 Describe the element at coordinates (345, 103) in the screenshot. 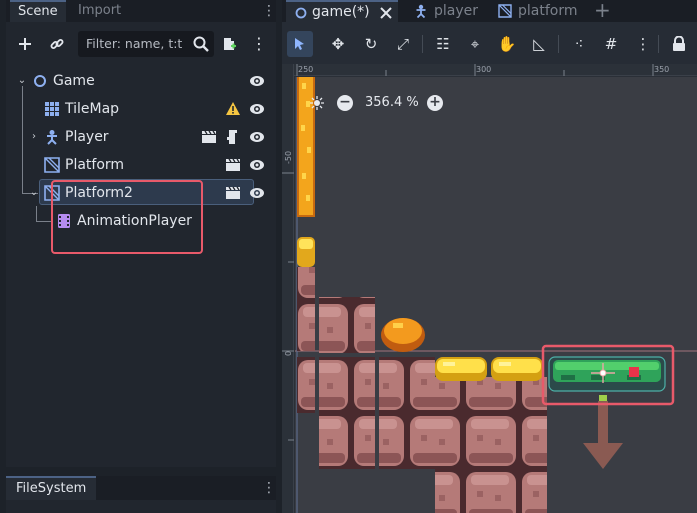

I see `zoom-out-button: −` at that location.